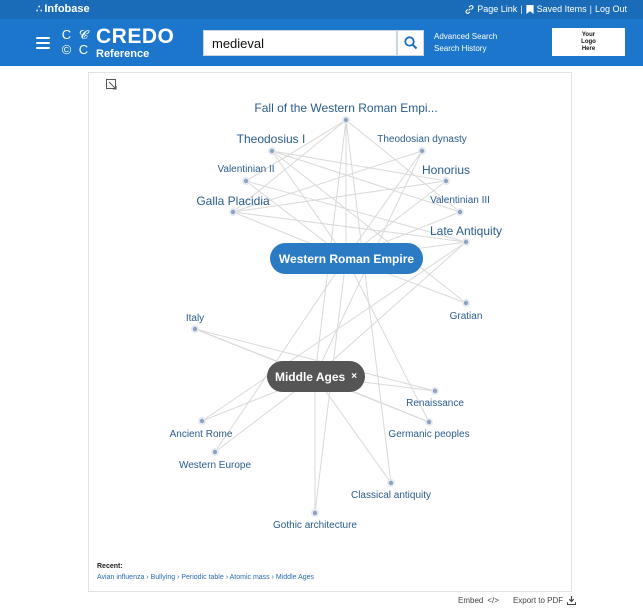 The image size is (643, 610). I want to click on search-button, so click(410, 43).